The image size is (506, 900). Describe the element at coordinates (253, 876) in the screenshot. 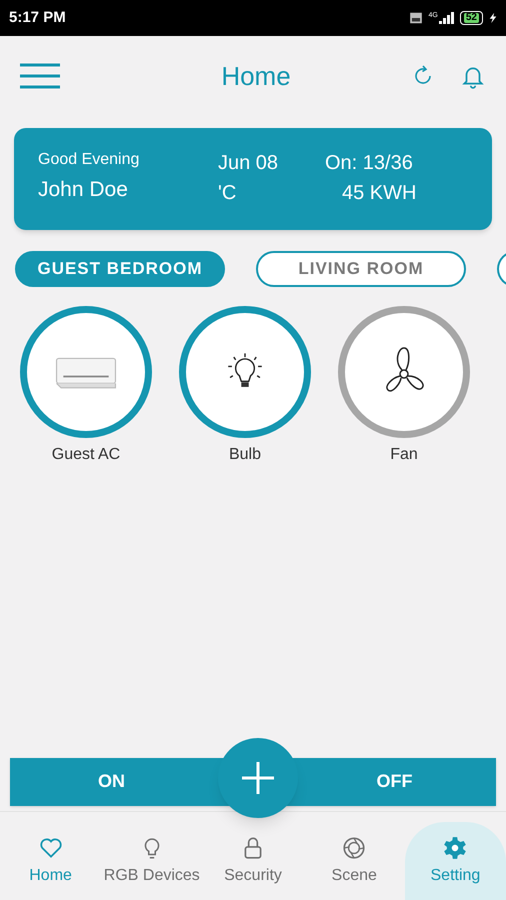

I see `nav-label: Security` at that location.